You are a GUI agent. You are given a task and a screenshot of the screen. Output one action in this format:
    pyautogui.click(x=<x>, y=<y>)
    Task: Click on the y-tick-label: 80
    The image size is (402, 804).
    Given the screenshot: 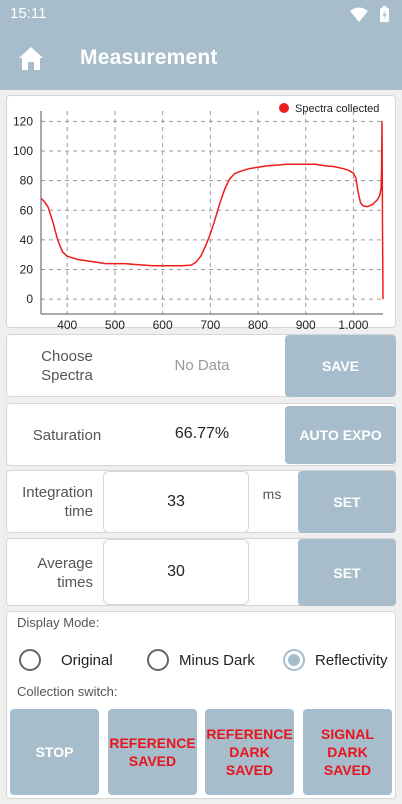 What is the action you would take?
    pyautogui.click(x=27, y=181)
    